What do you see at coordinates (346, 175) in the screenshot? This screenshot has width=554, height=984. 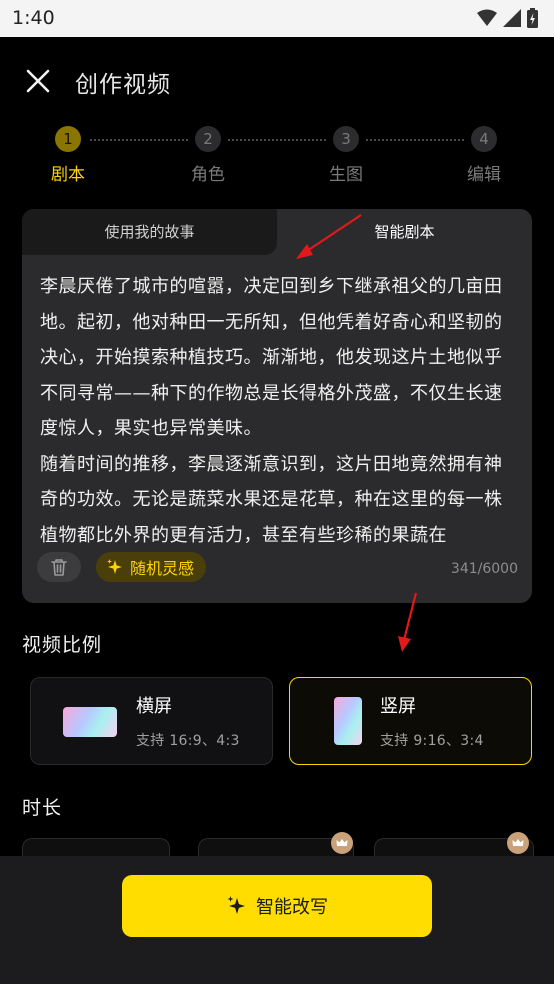 I see `step-label: 生图` at bounding box center [346, 175].